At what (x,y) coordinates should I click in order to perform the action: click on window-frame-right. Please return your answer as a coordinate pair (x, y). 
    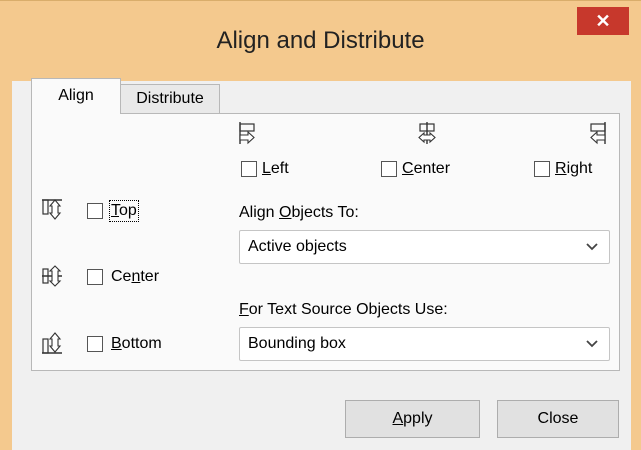
    Looking at the image, I should click on (636, 265).